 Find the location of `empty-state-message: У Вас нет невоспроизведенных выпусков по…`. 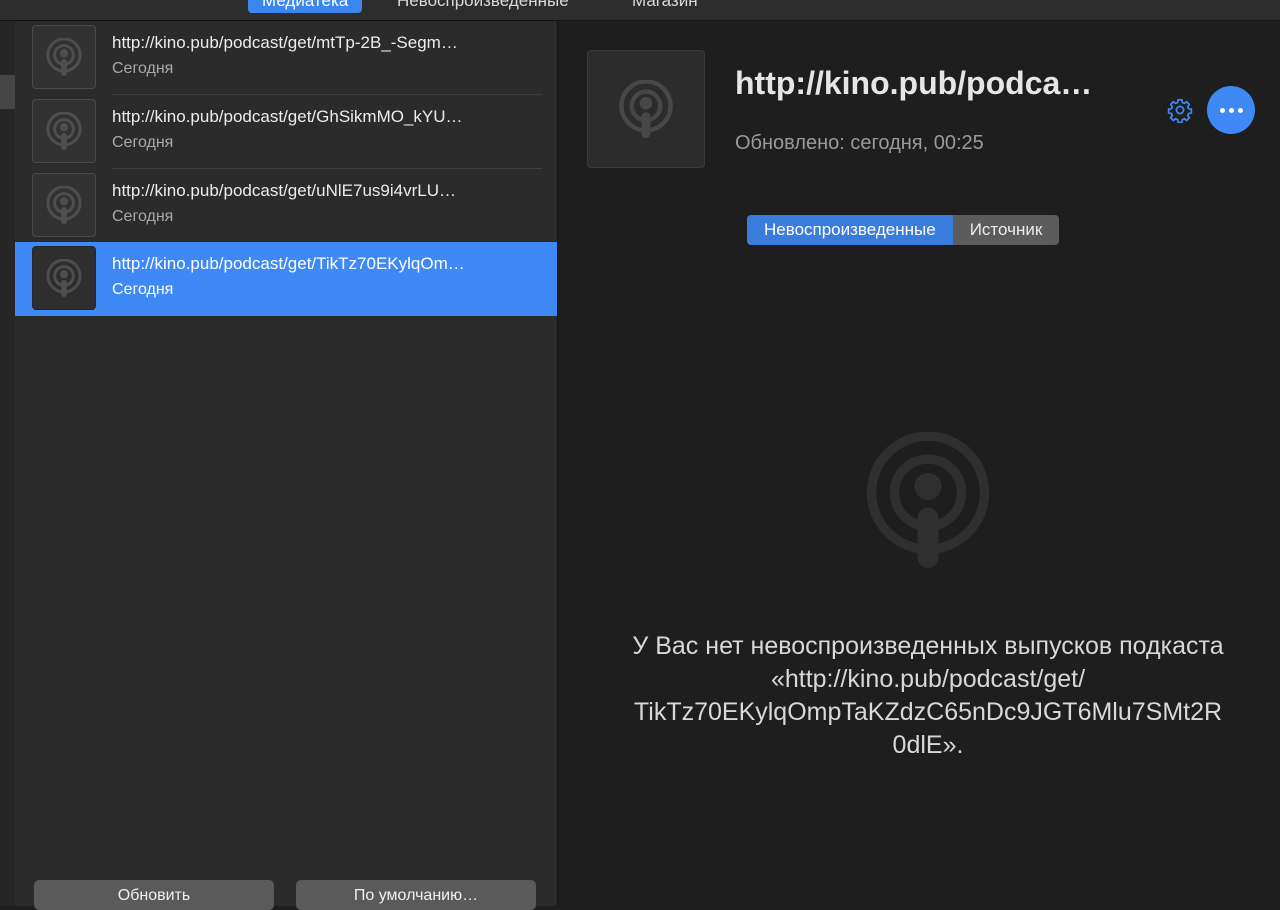

empty-state-message: У Вас нет невоспроизведенных выпусков по… is located at coordinates (928, 696).